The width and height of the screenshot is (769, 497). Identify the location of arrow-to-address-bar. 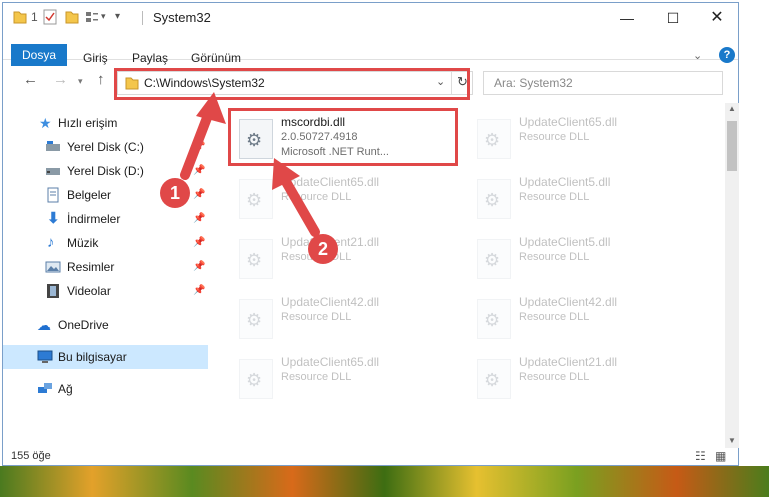
(203, 136).